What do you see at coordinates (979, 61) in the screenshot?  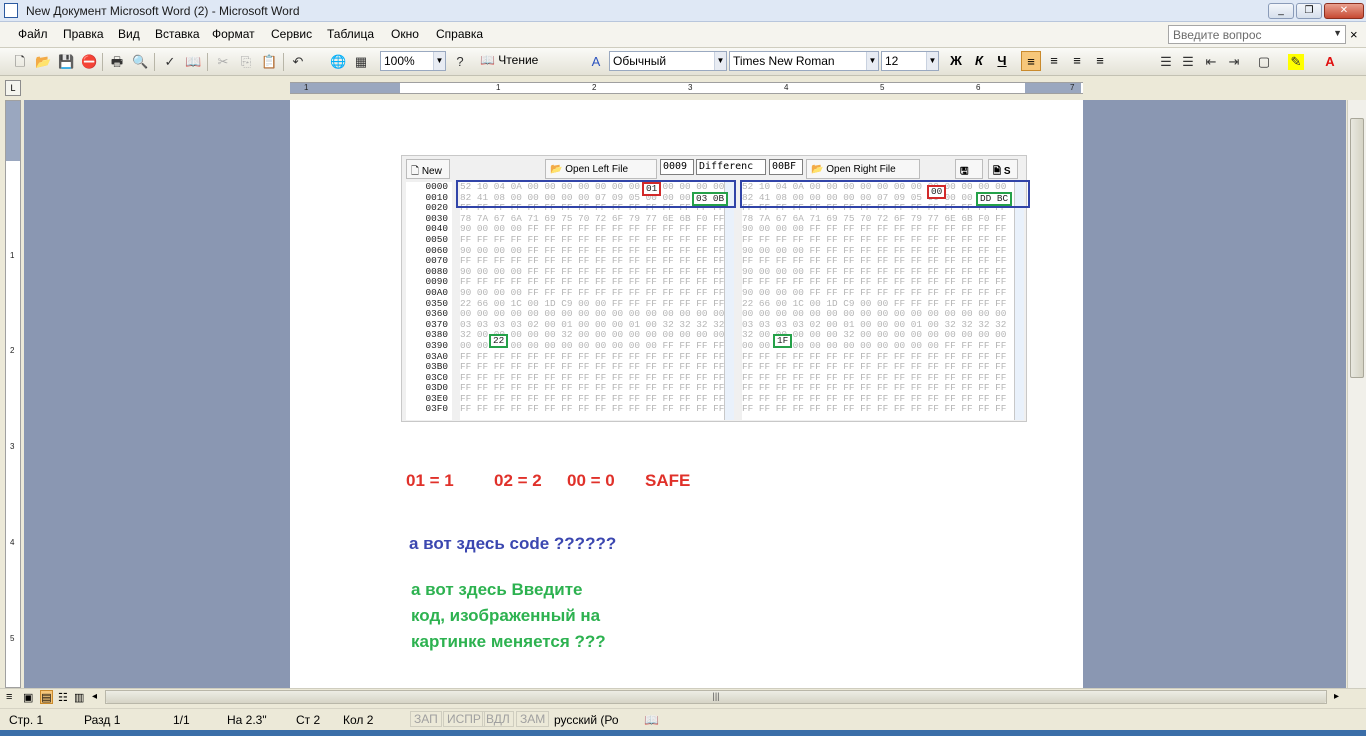 I see `italic-button: К` at bounding box center [979, 61].